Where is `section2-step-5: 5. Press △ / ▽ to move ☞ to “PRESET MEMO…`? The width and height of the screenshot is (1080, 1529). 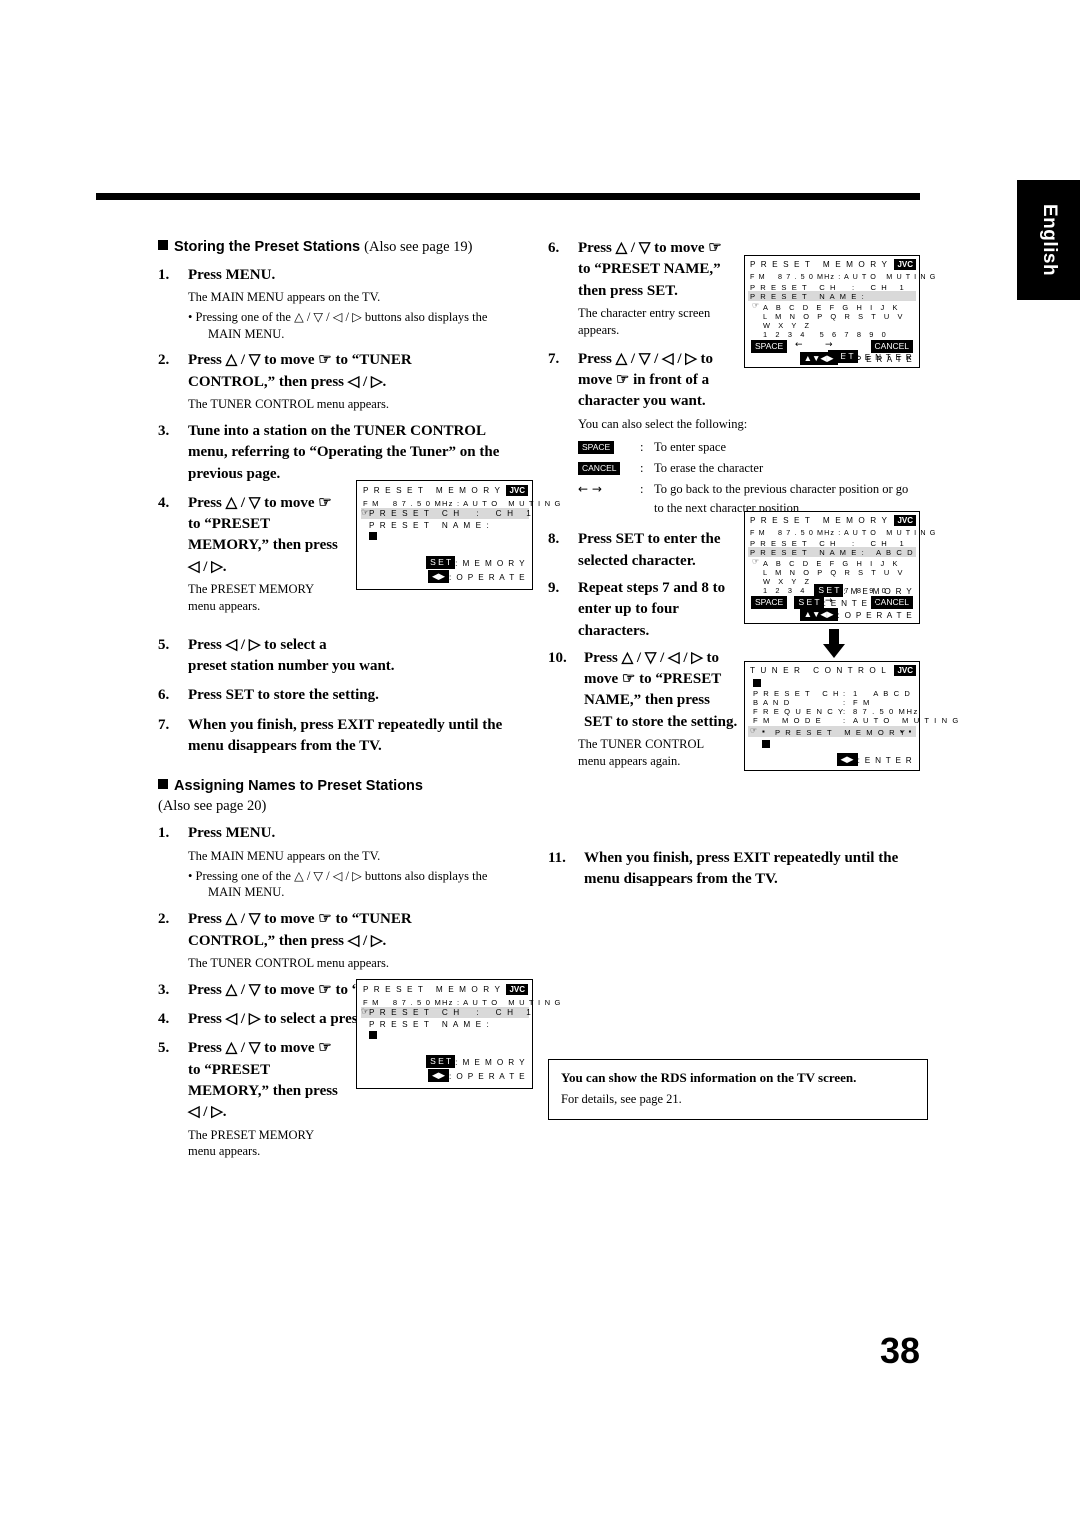
section2-step-5: 5. Press △ / ▽ to move ☞ to “PRESET MEMO… is located at coordinates (273, 1080).